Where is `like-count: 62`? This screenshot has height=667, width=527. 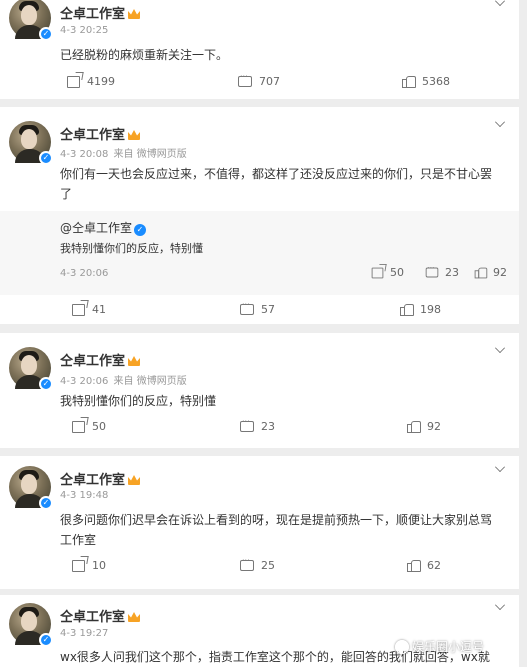 like-count: 62 is located at coordinates (434, 565).